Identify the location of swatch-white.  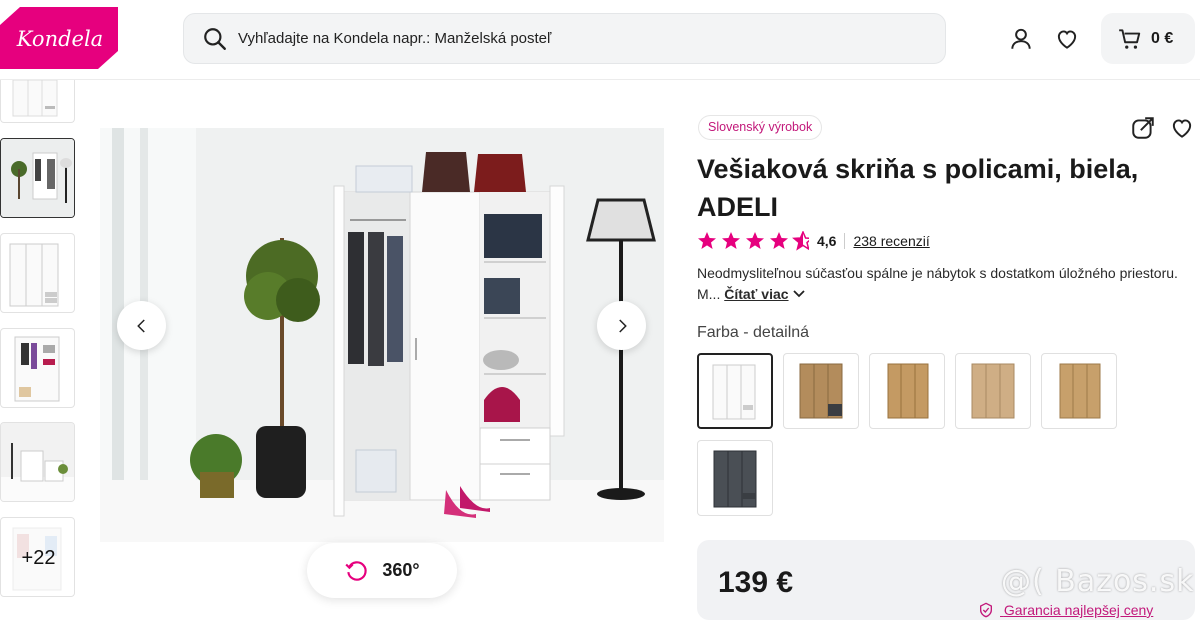
(735, 391).